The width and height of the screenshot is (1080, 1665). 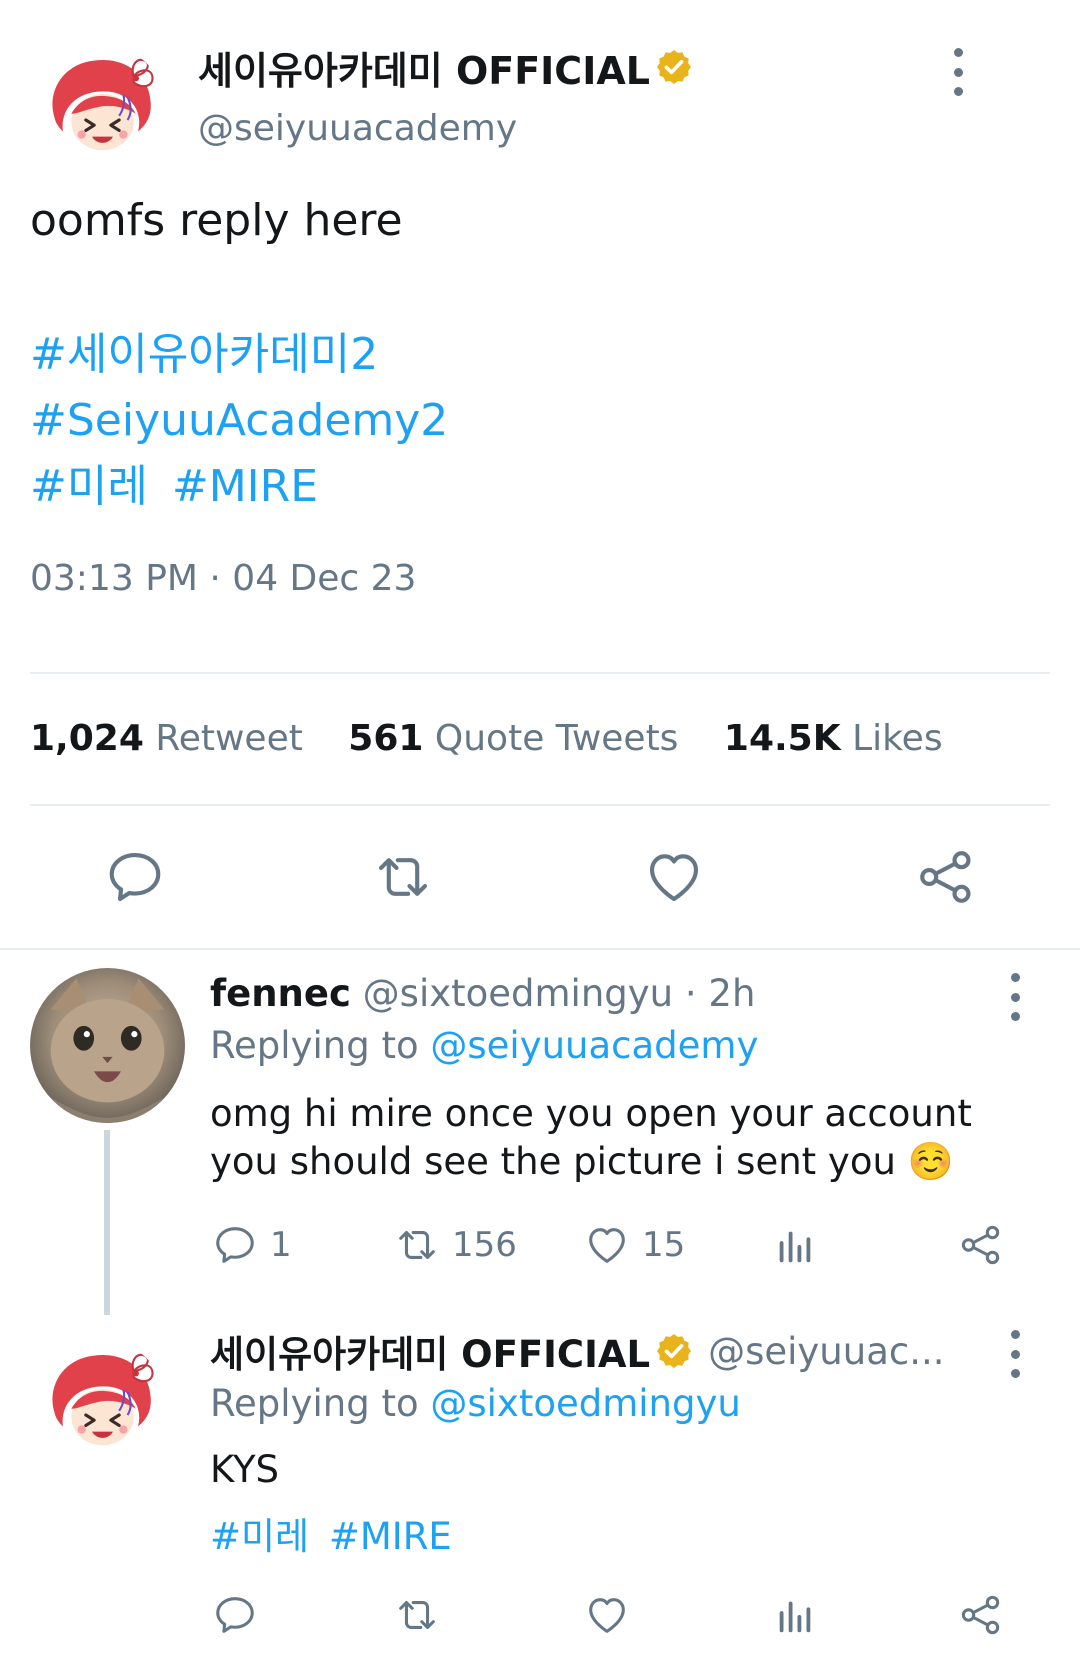 What do you see at coordinates (664, 1245) in the screenshot?
I see `like-count: 15` at bounding box center [664, 1245].